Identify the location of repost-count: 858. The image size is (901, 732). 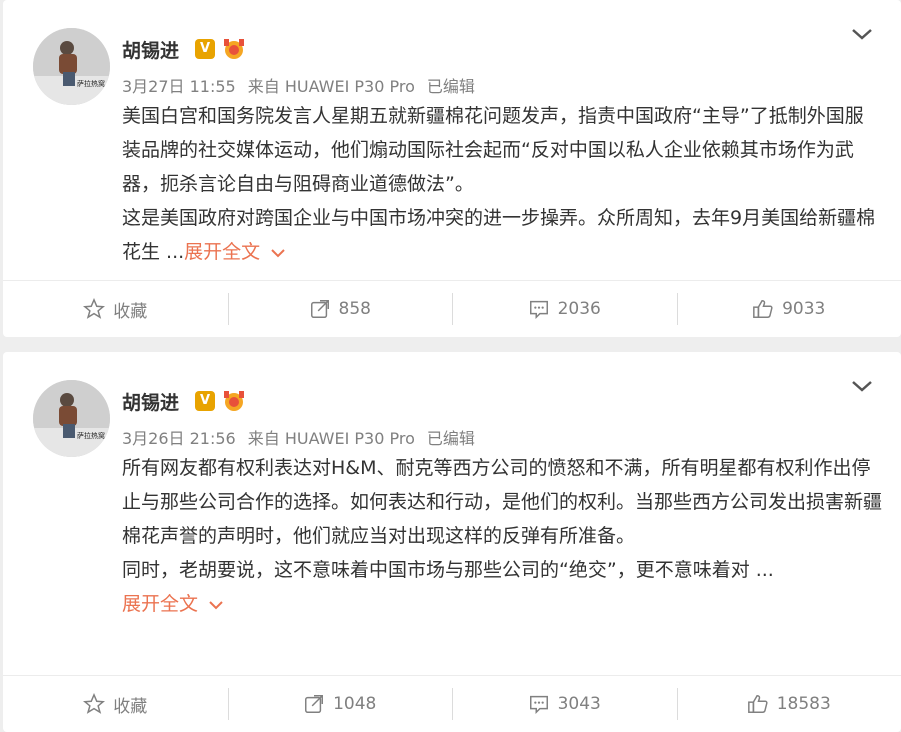
(354, 309).